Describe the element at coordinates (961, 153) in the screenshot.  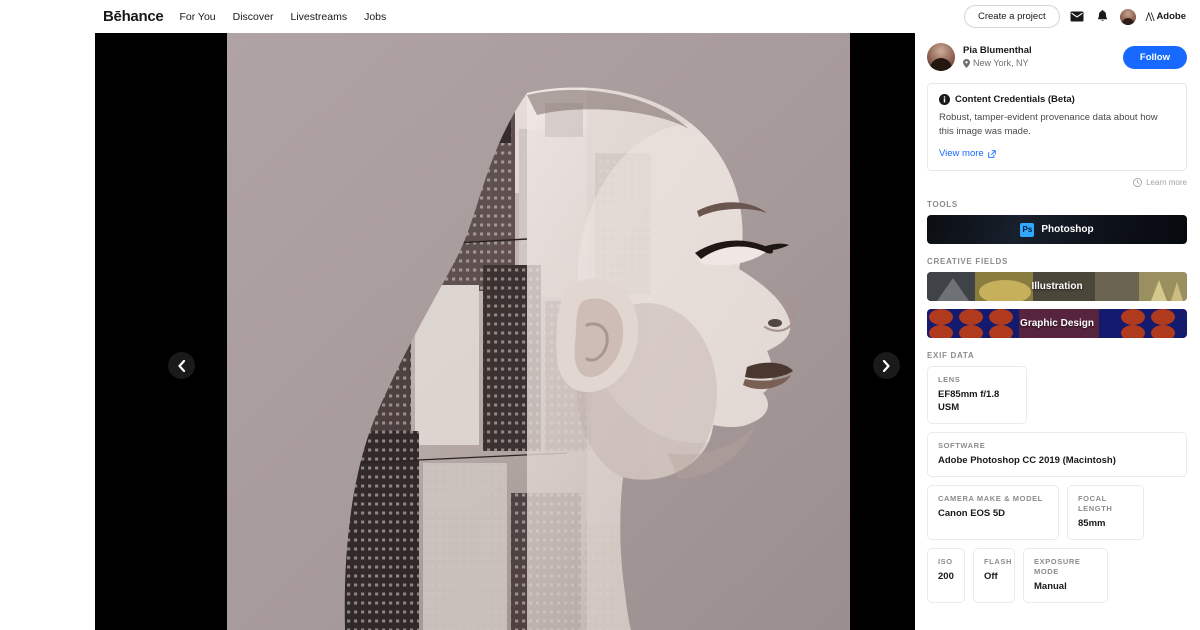
I see `view-more-label: View more` at that location.